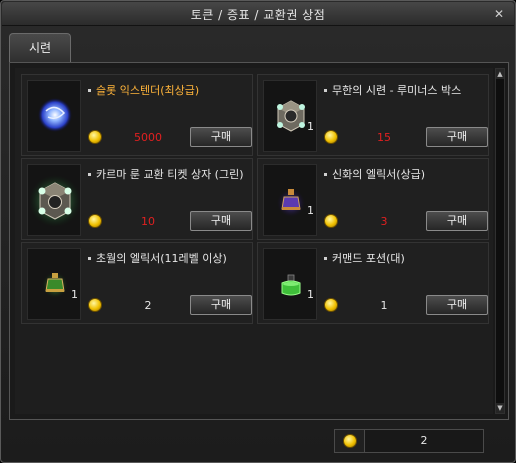 The image size is (516, 463). I want to click on green-potion-icon, so click(291, 285).